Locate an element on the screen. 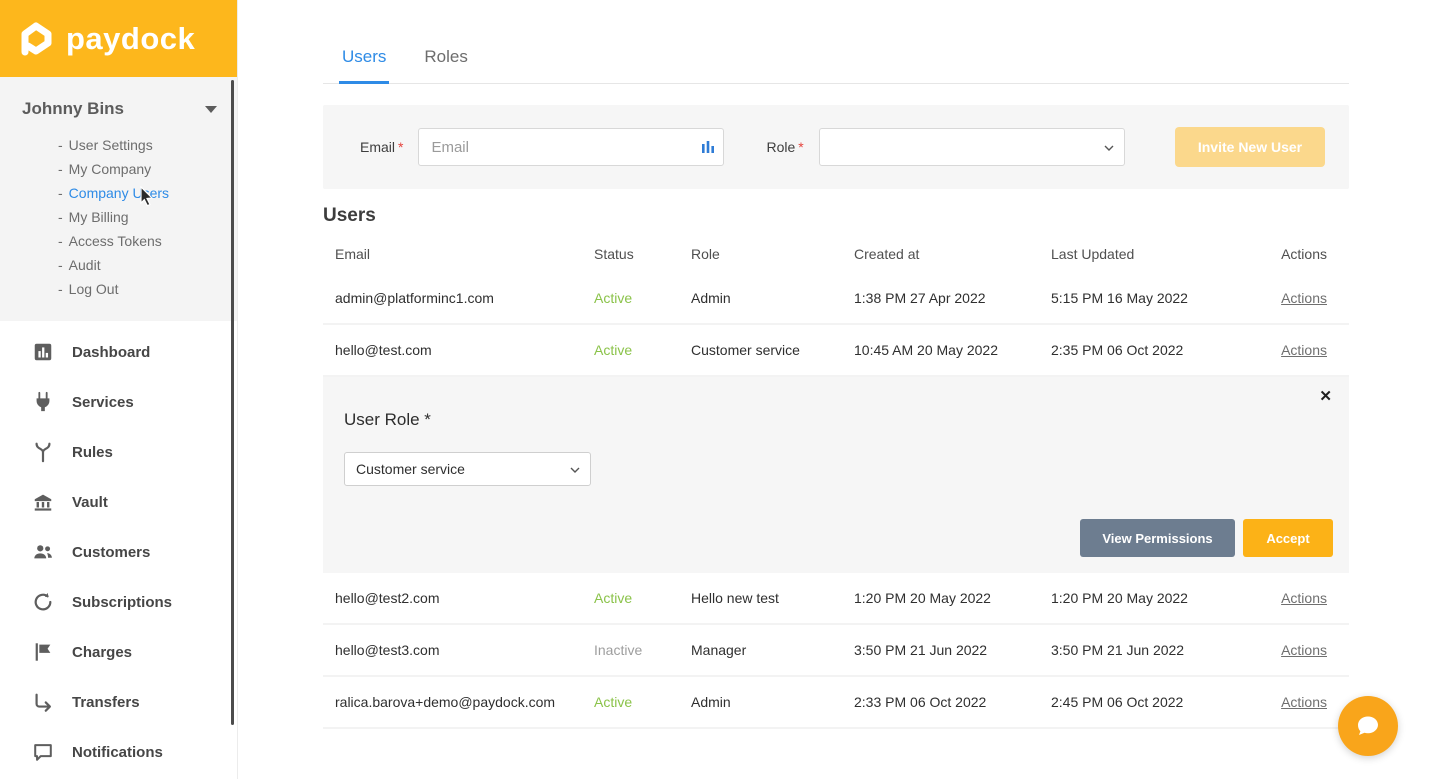  nav-label: Services is located at coordinates (103, 402).